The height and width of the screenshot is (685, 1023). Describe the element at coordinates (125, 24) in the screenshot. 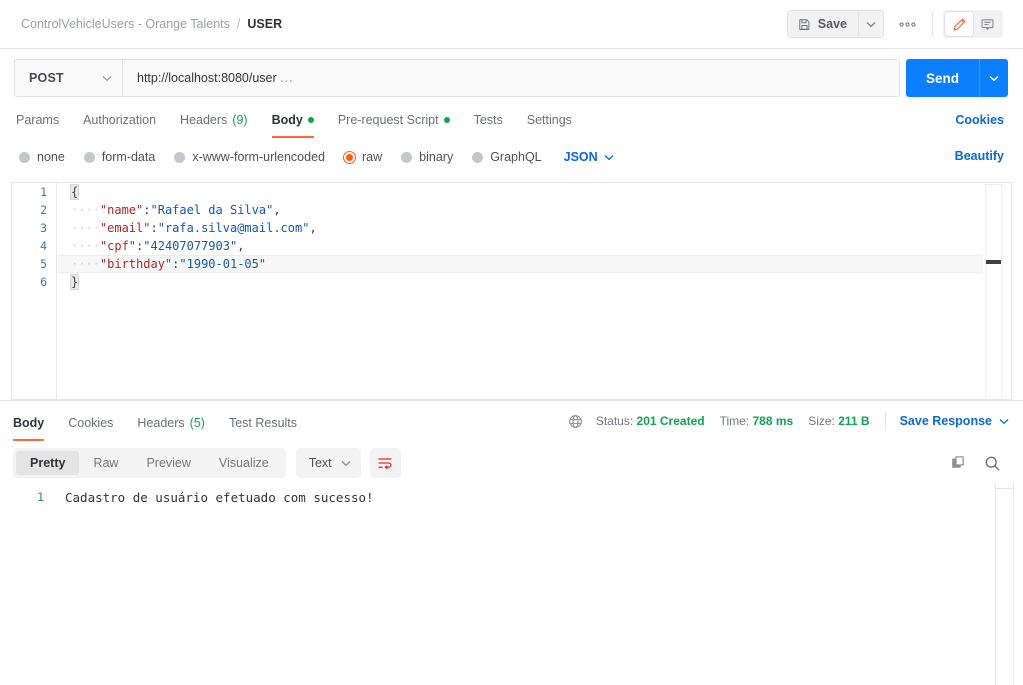

I see `breadcrumb-collection: ControlVehicleUsers - Orange Talents` at that location.